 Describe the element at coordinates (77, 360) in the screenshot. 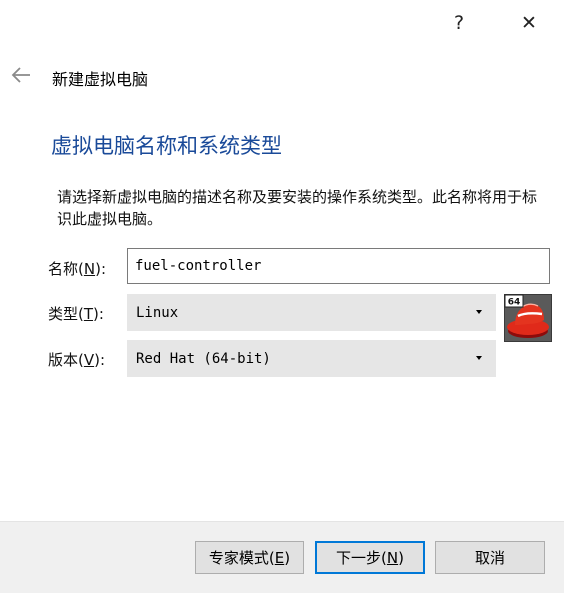

I see `version-label: 版本(V):` at that location.